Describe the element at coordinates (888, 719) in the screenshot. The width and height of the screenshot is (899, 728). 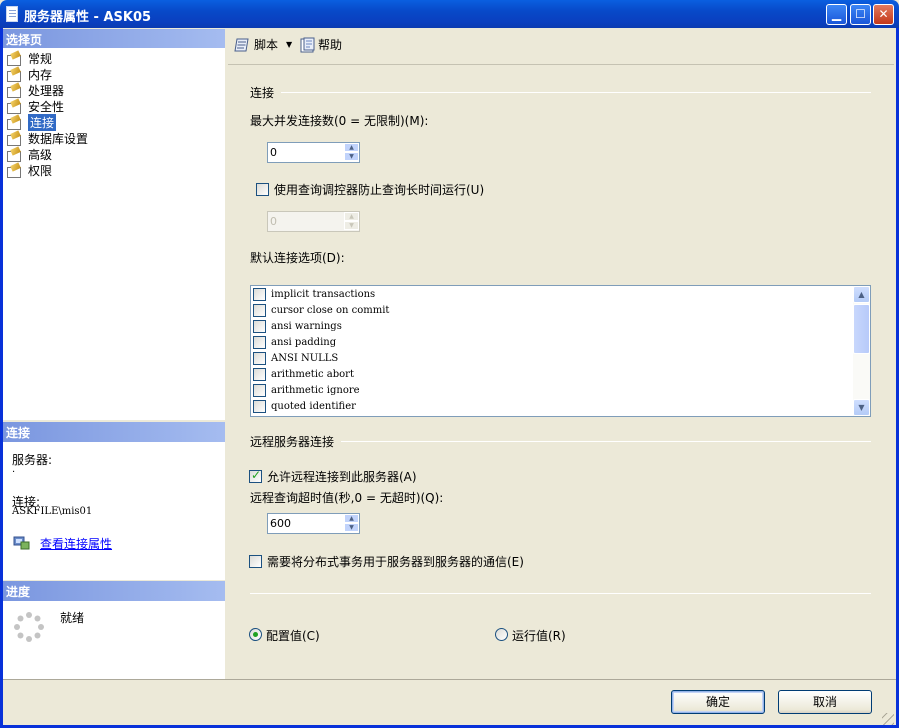
I see `resize-grip` at that location.